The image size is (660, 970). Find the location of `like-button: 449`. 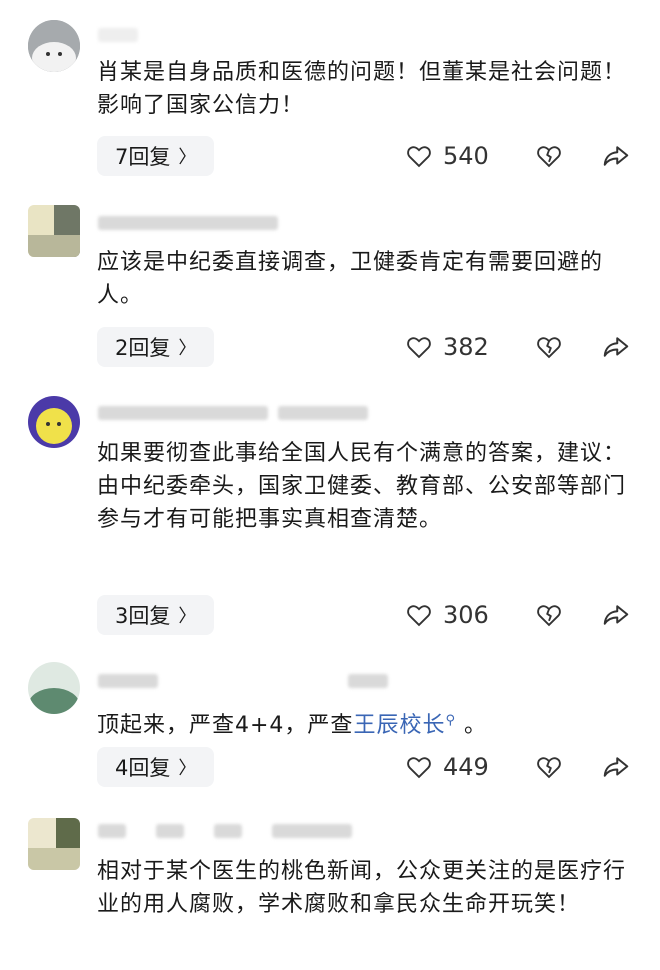

like-button: 449 is located at coordinates (460, 767).